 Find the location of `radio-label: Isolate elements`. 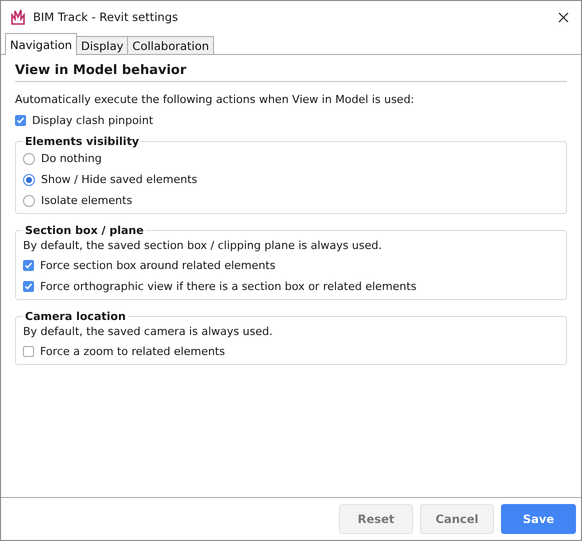

radio-label: Isolate elements is located at coordinates (86, 200).